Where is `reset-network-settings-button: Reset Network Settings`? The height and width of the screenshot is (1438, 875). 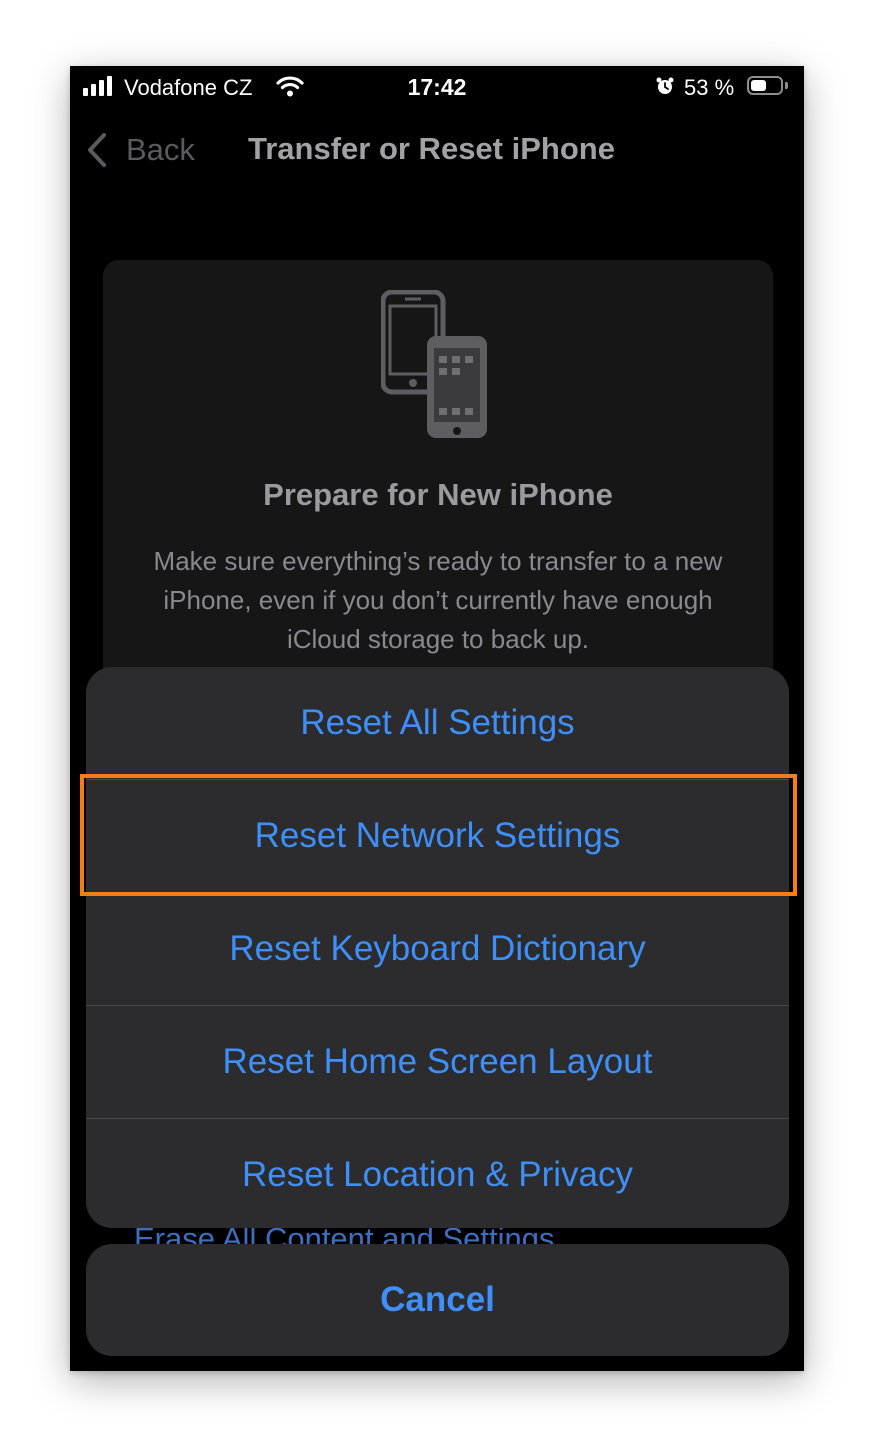 reset-network-settings-button: Reset Network Settings is located at coordinates (437, 835).